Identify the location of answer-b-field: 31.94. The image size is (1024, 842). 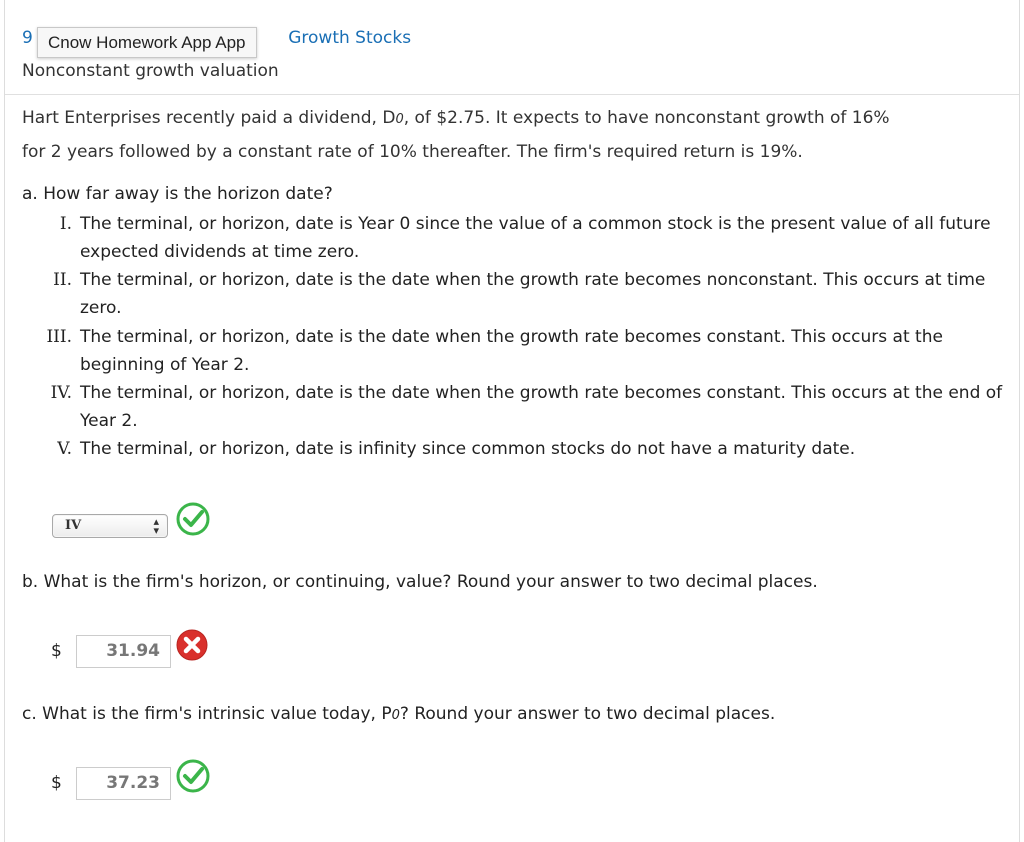
(123, 651).